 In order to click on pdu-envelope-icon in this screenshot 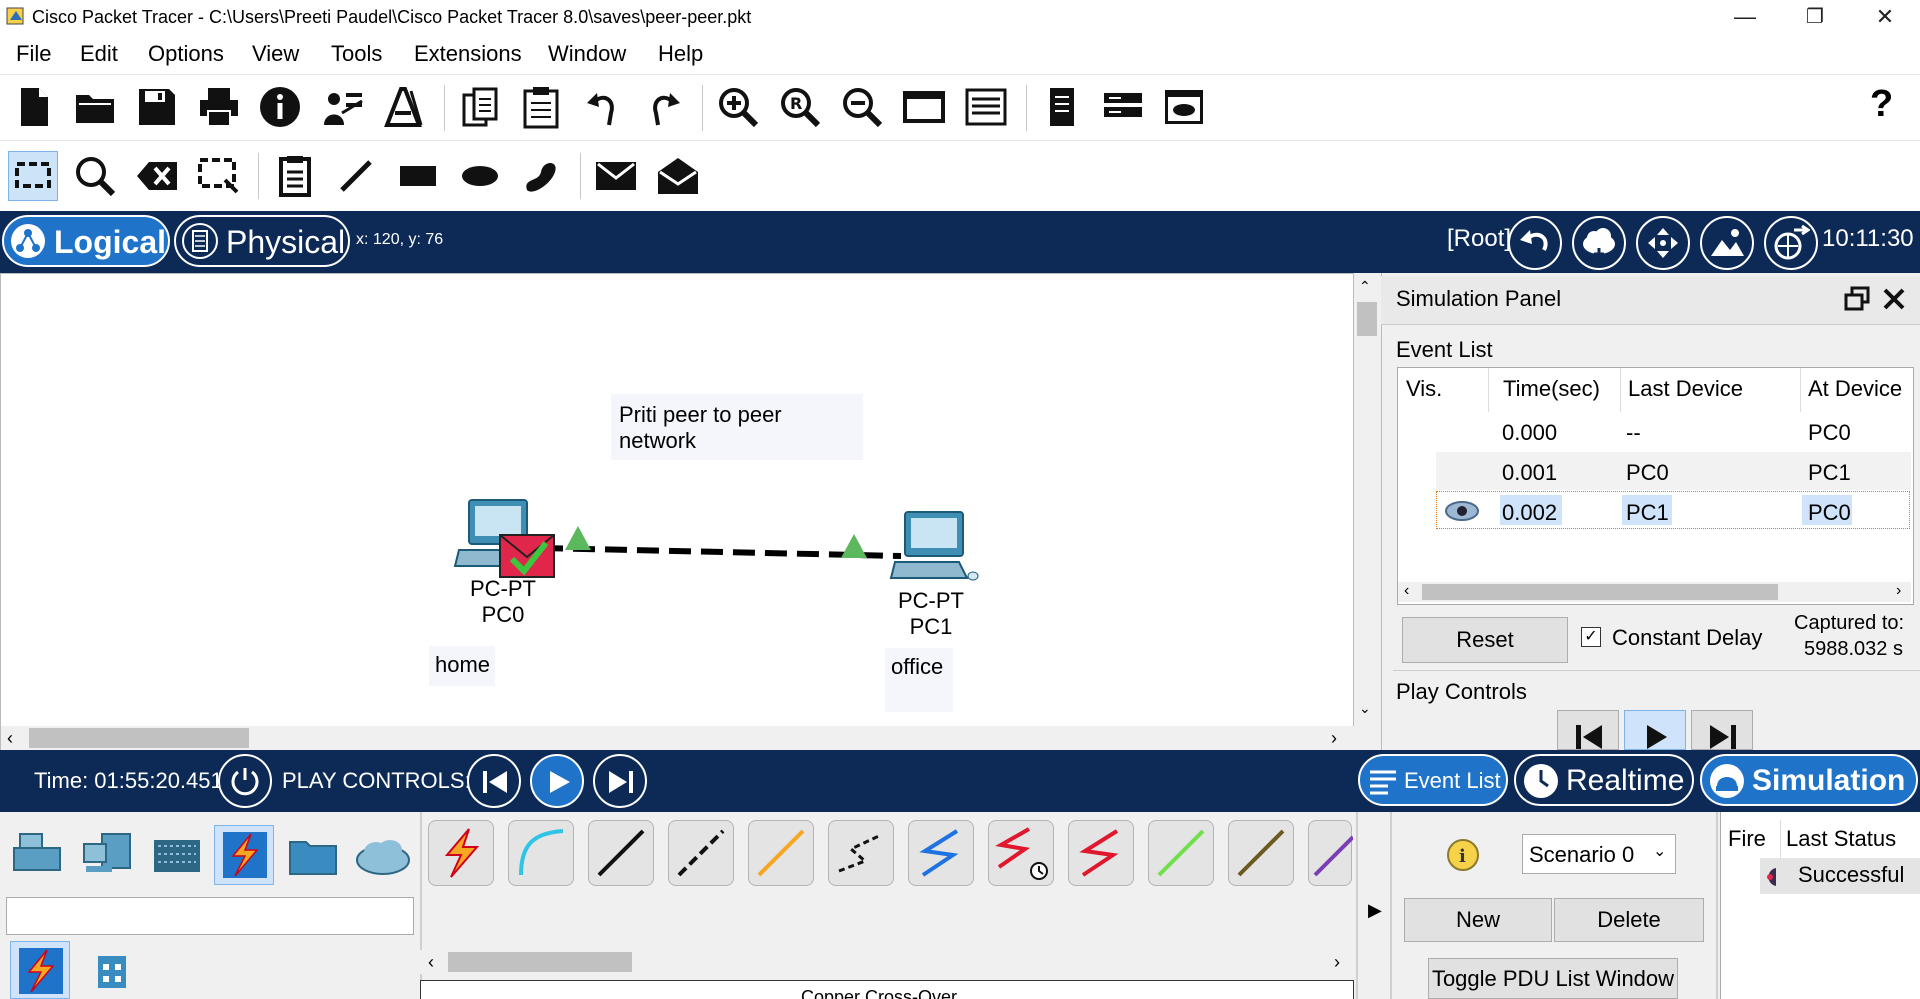, I will do `click(527, 556)`.